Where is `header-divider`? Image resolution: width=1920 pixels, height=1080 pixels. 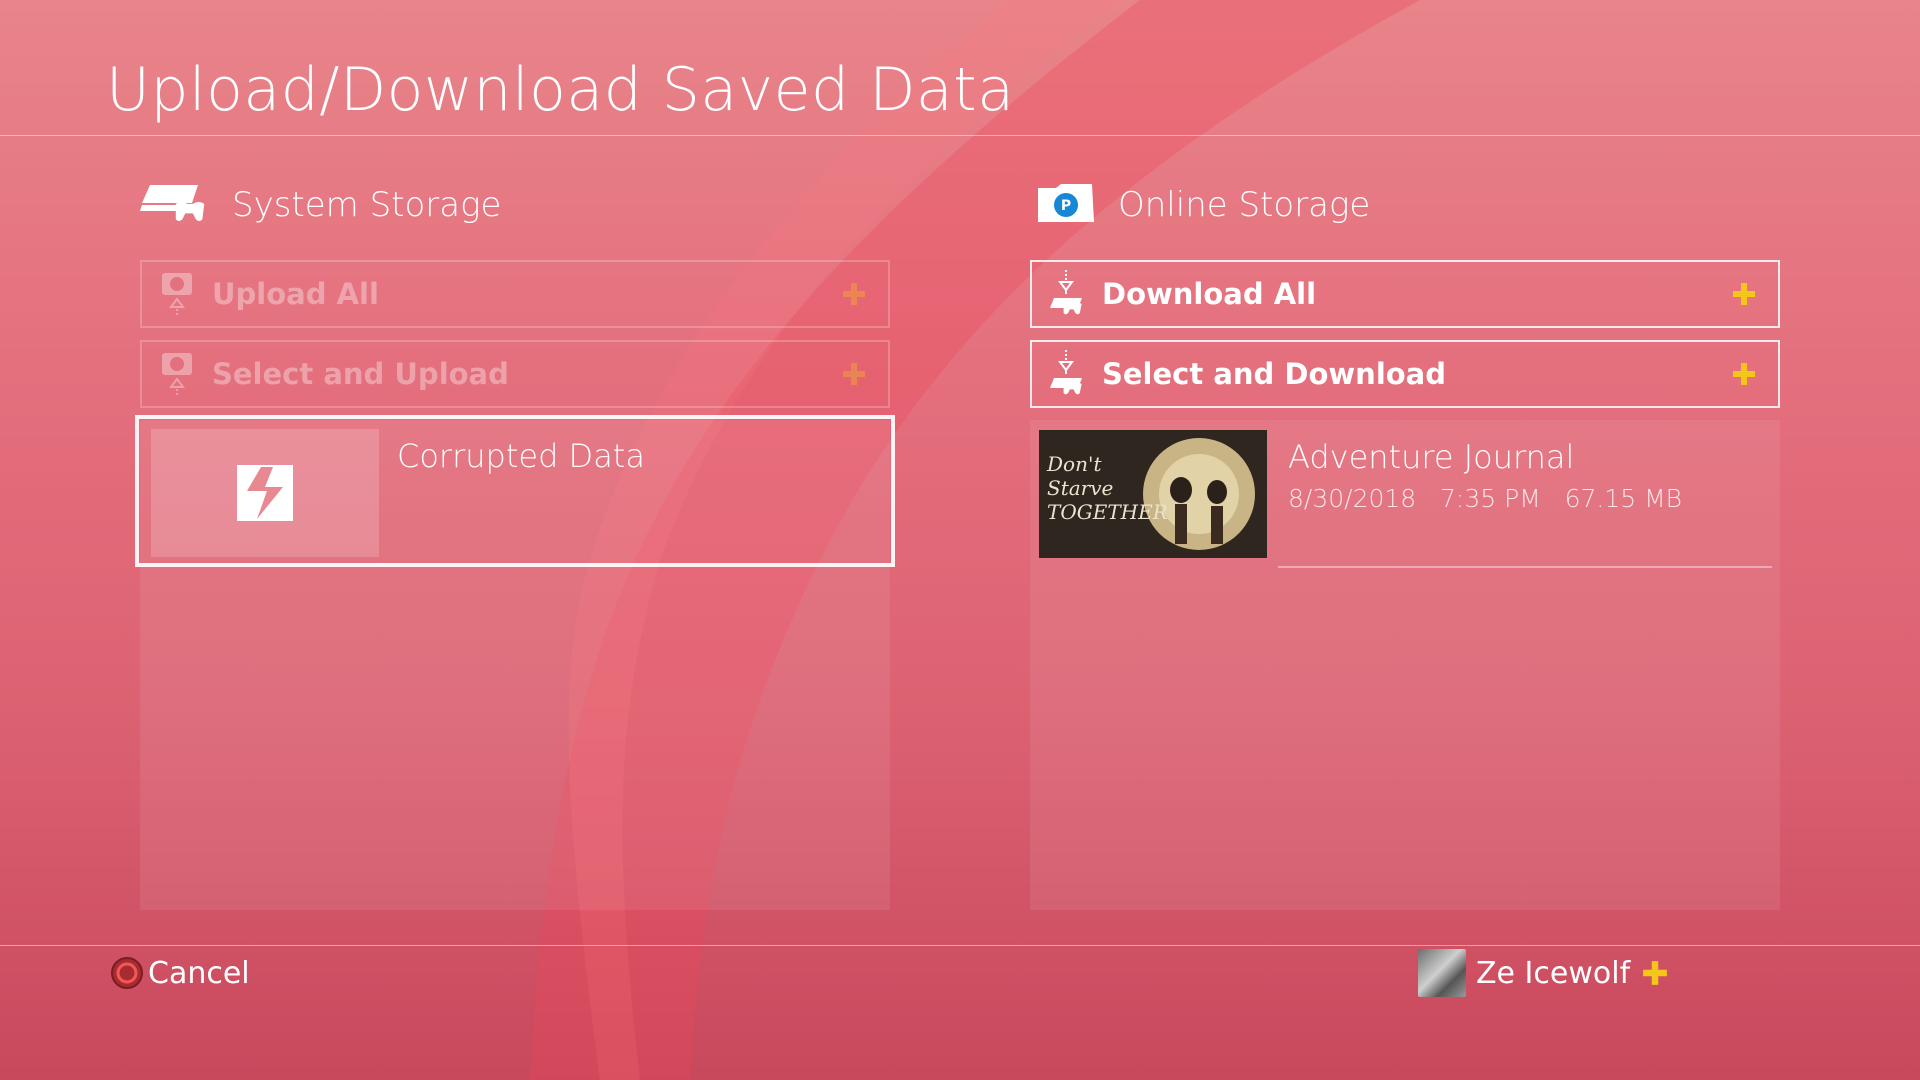 header-divider is located at coordinates (960, 135).